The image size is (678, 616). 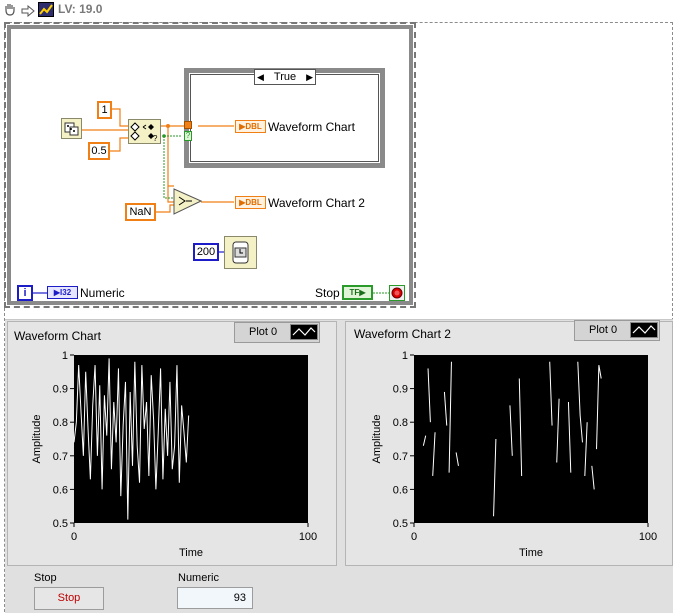 What do you see at coordinates (400, 524) in the screenshot?
I see `chart2-y-tick-label: 0.5` at bounding box center [400, 524].